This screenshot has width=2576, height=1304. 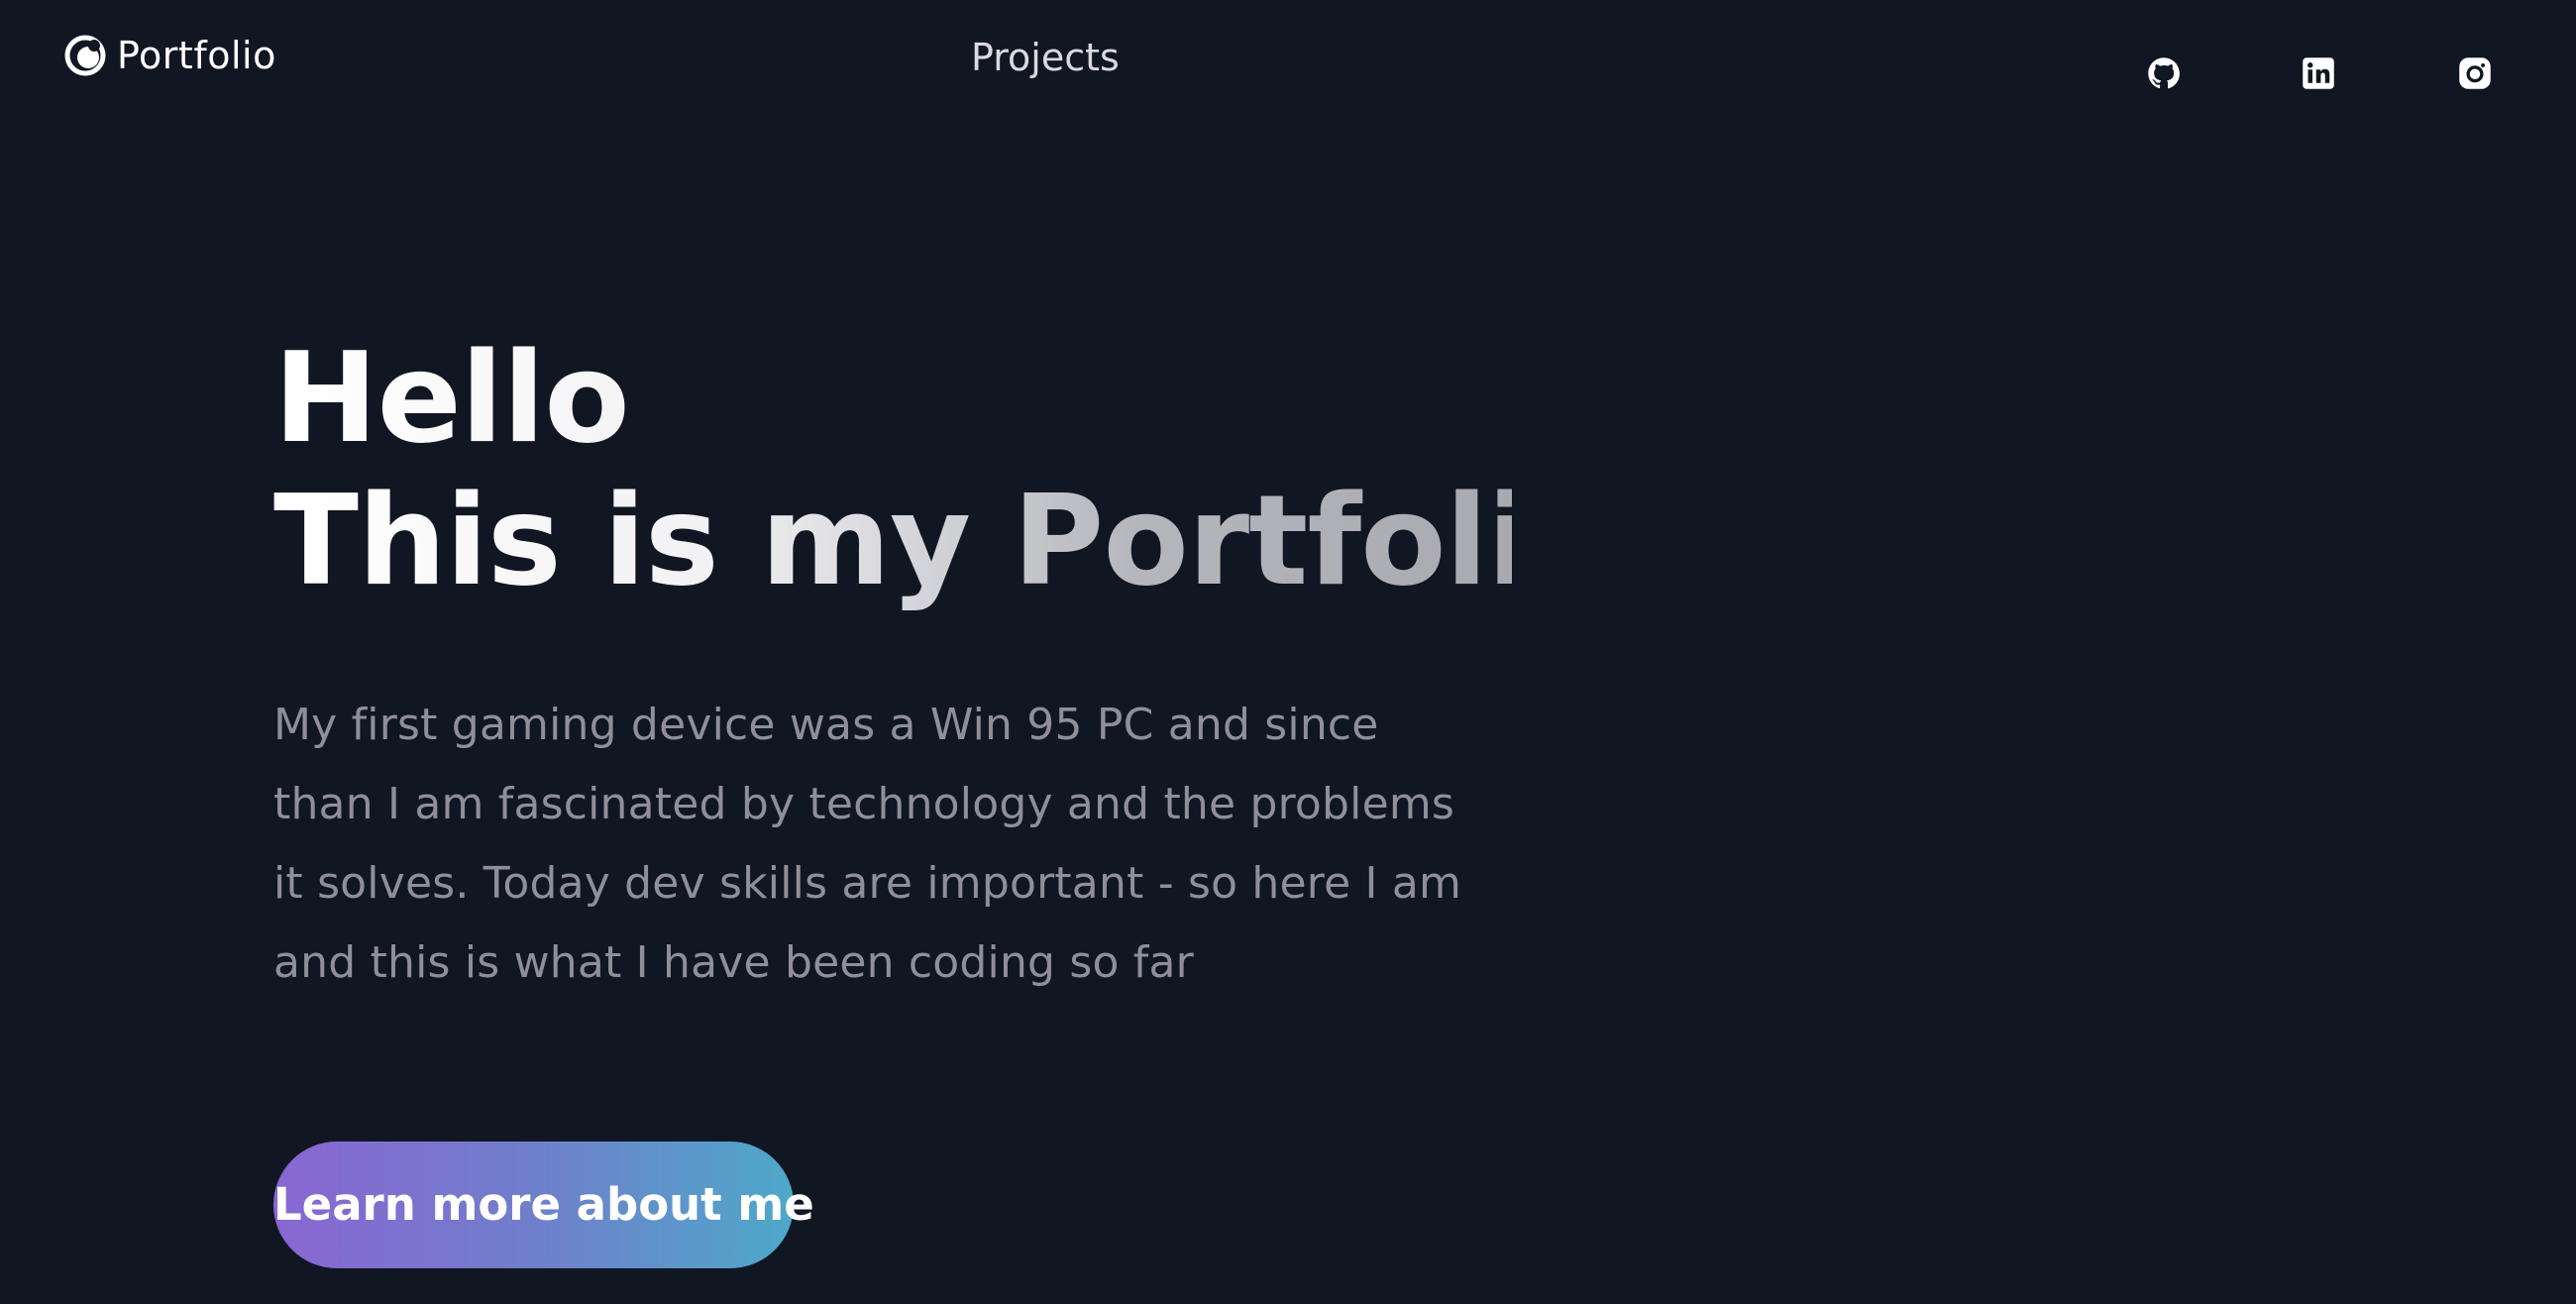 I want to click on portfolio-logo-icon, so click(x=85, y=55).